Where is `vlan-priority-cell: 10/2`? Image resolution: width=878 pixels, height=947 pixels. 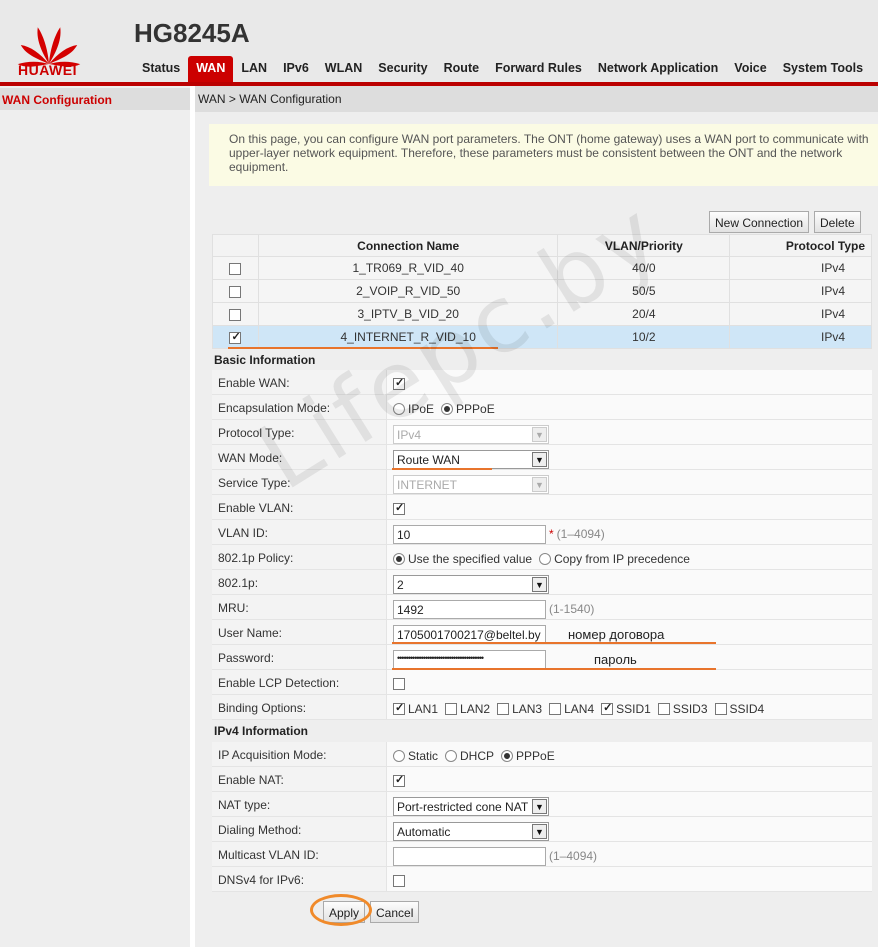
vlan-priority-cell: 10/2 is located at coordinates (644, 337).